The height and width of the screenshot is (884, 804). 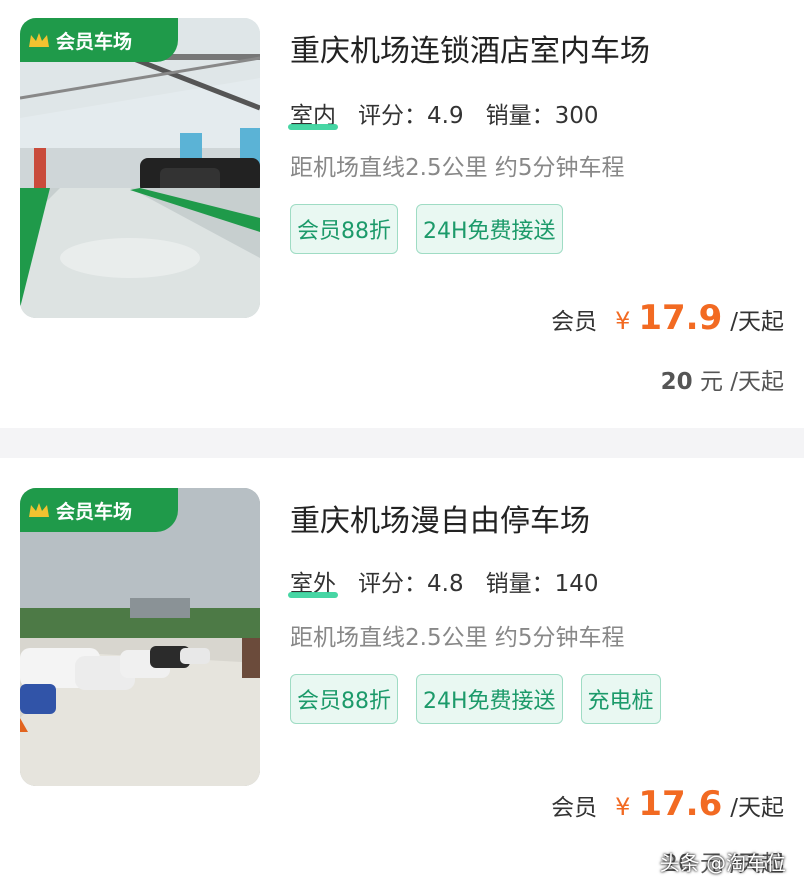 I want to click on feature-tags: 会员88折 24H免费接送, so click(x=500, y=229).